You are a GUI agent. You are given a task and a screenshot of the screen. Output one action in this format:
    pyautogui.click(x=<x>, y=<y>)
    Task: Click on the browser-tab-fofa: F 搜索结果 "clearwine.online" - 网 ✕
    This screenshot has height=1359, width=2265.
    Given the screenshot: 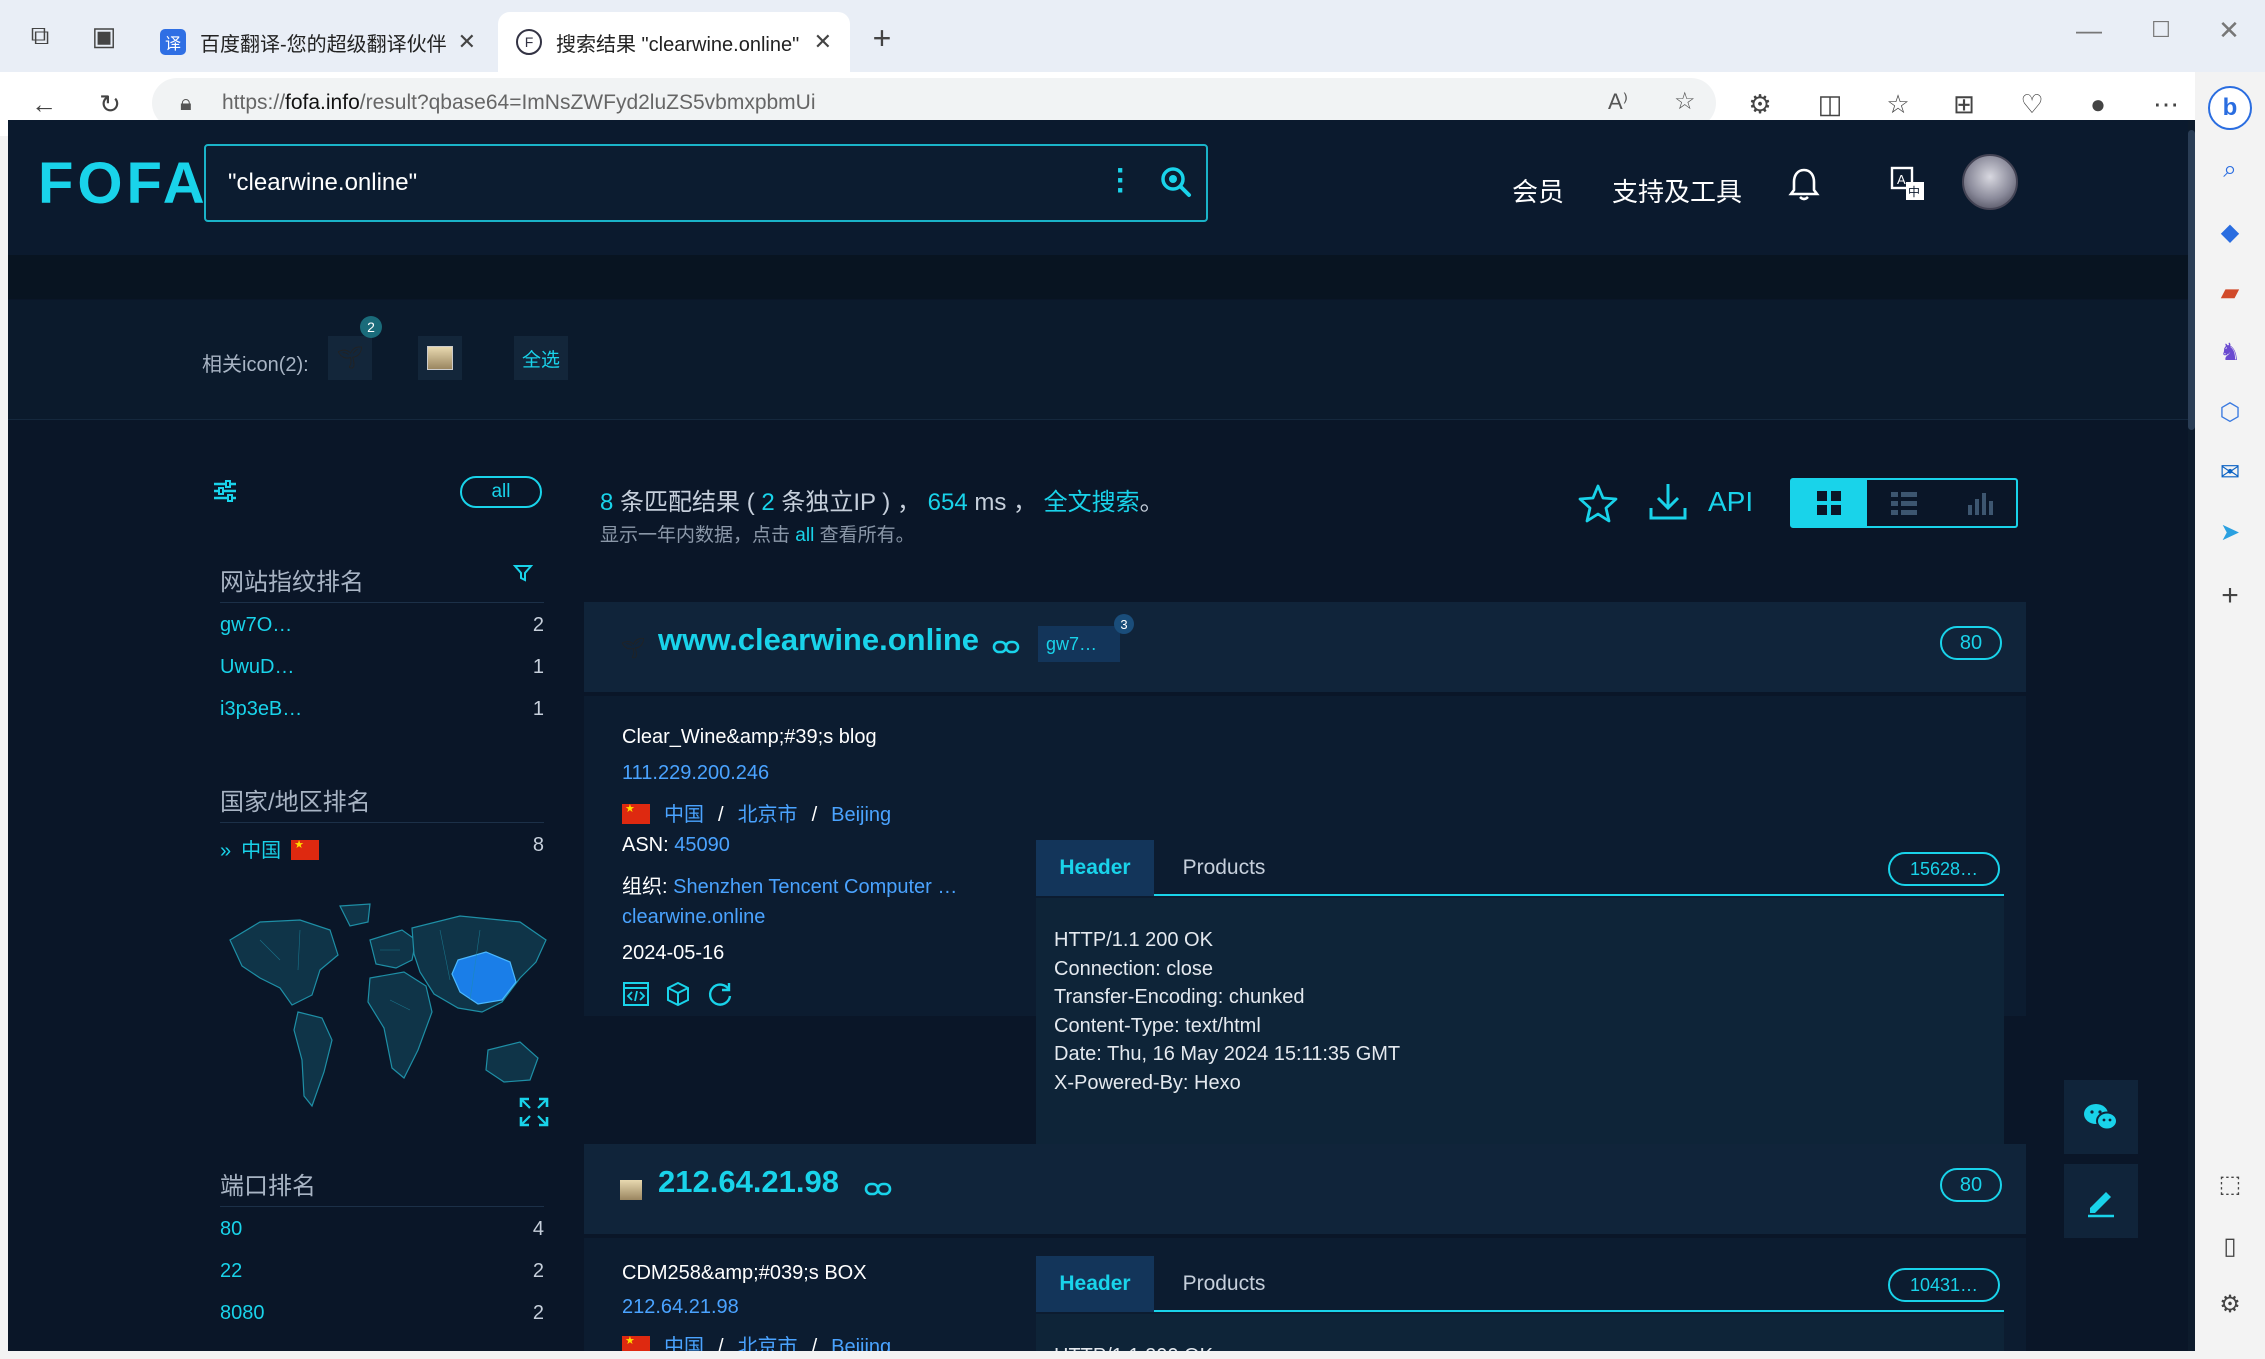 What is the action you would take?
    pyautogui.click(x=674, y=42)
    